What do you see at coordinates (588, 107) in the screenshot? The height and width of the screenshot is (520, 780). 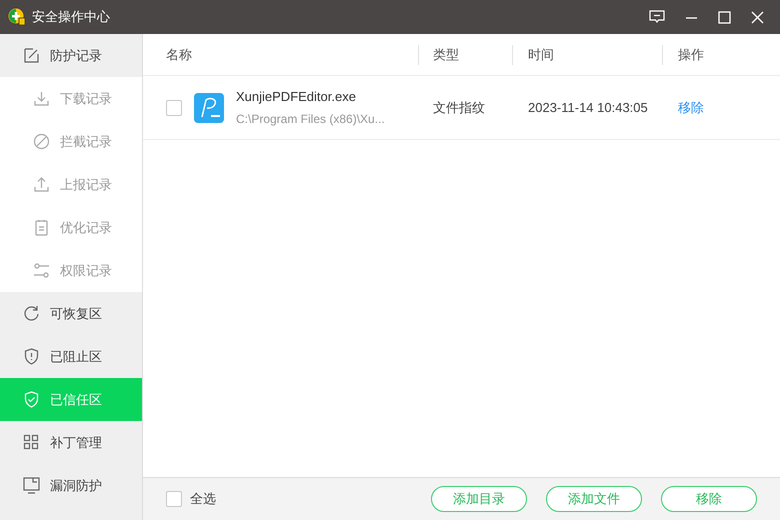 I see `table-cell: 2023-11-14 10:43:05` at bounding box center [588, 107].